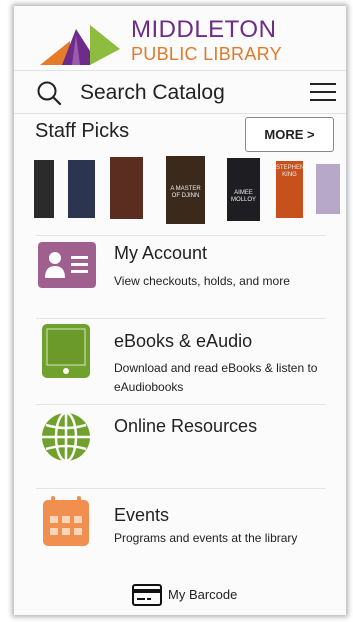 Image resolution: width=353 pixels, height=622 pixels. Describe the element at coordinates (66, 521) in the screenshot. I see `calendar-icon` at that location.